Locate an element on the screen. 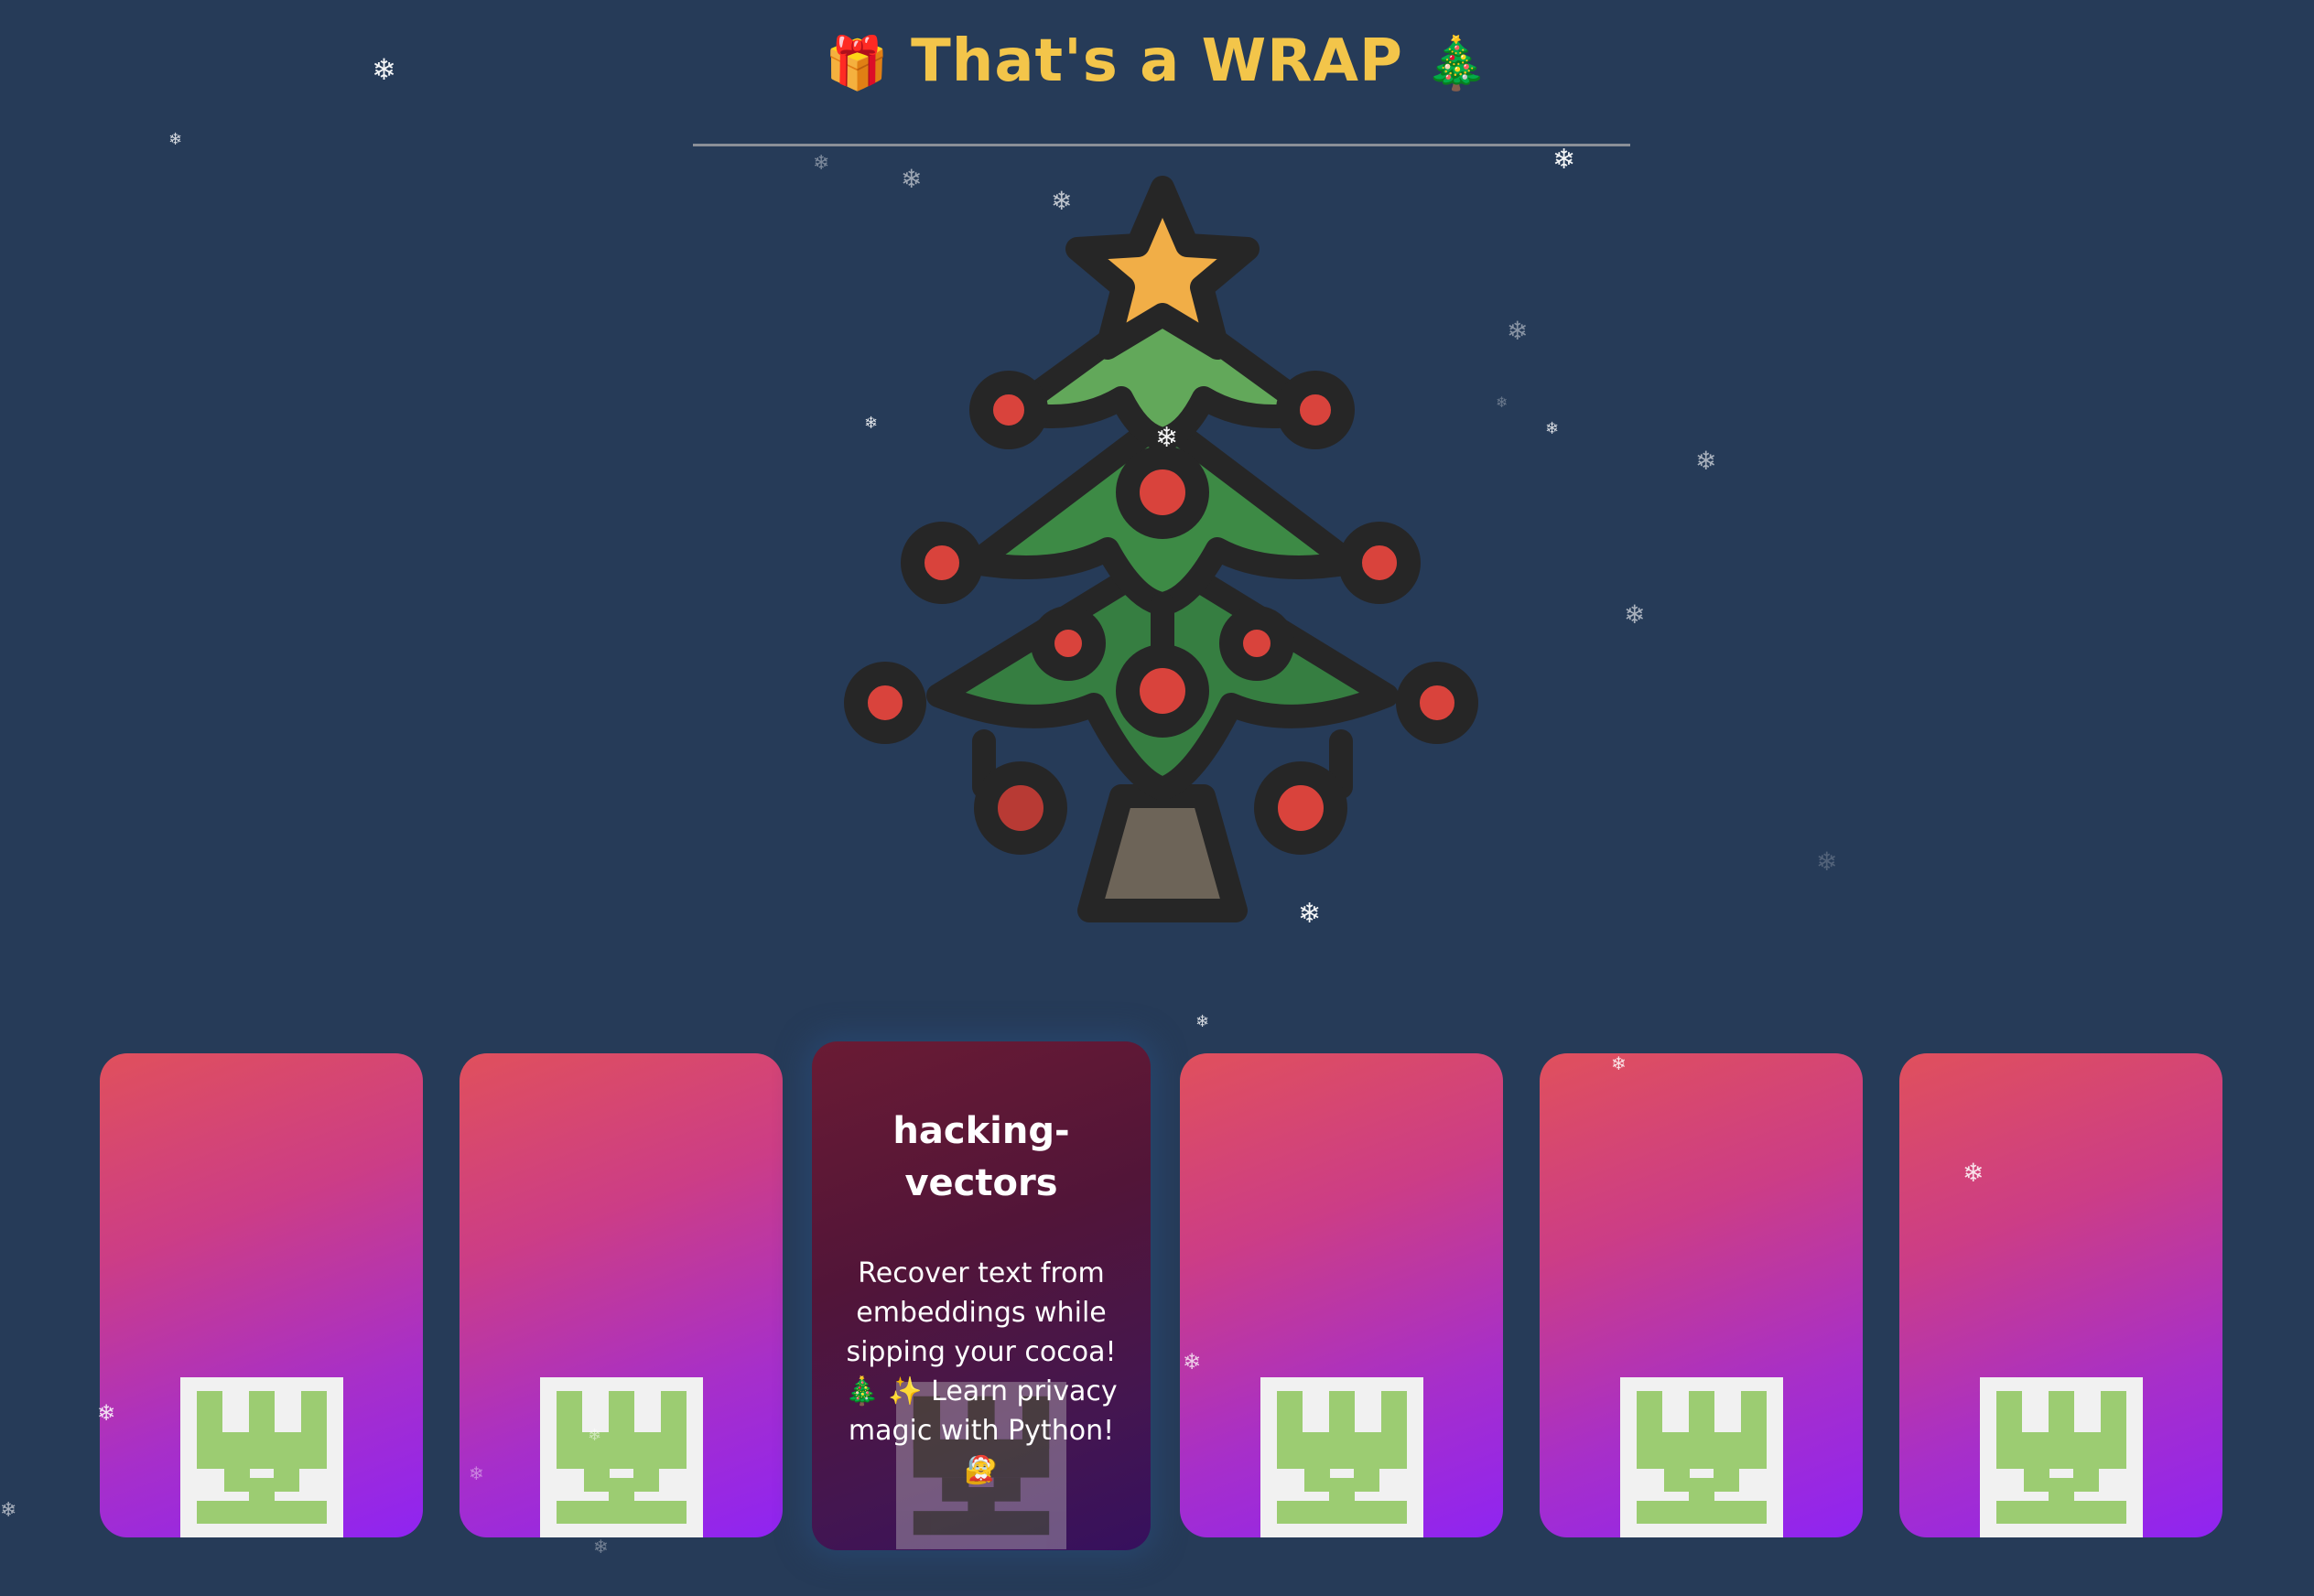 This screenshot has width=2314, height=1596. mrs-claus-icon: 🤶 is located at coordinates (981, 1469).